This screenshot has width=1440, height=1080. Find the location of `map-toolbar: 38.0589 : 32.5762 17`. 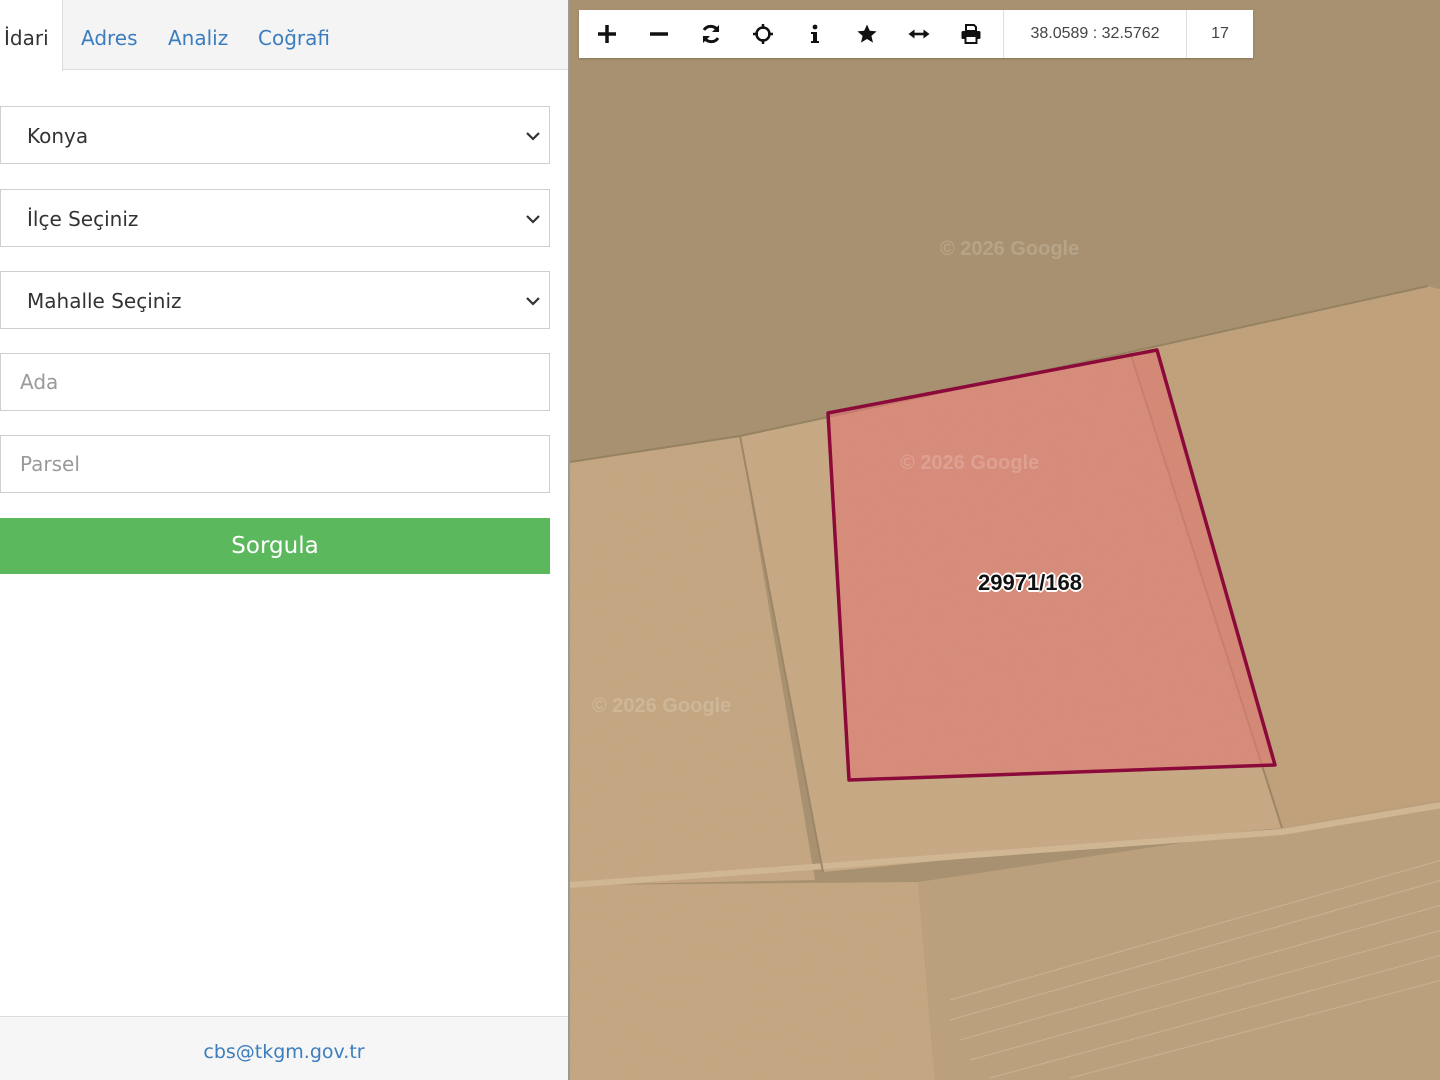

map-toolbar: 38.0589 : 32.5762 17 is located at coordinates (916, 34).